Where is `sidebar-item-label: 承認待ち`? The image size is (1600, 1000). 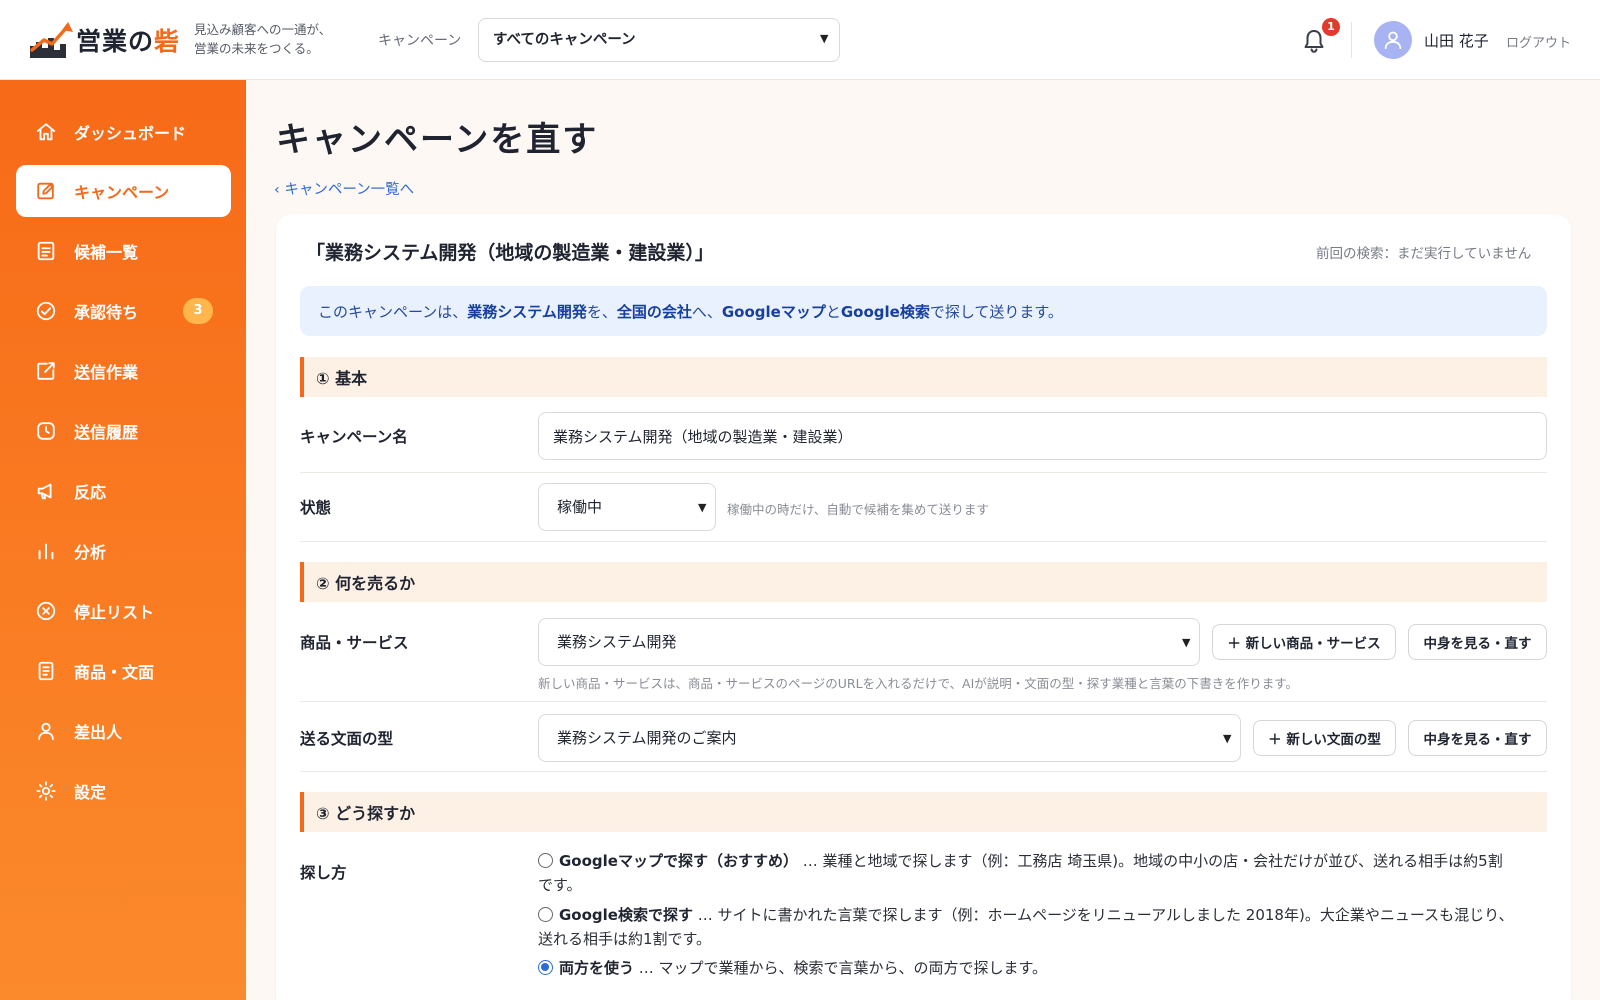 sidebar-item-label: 承認待ち is located at coordinates (106, 312).